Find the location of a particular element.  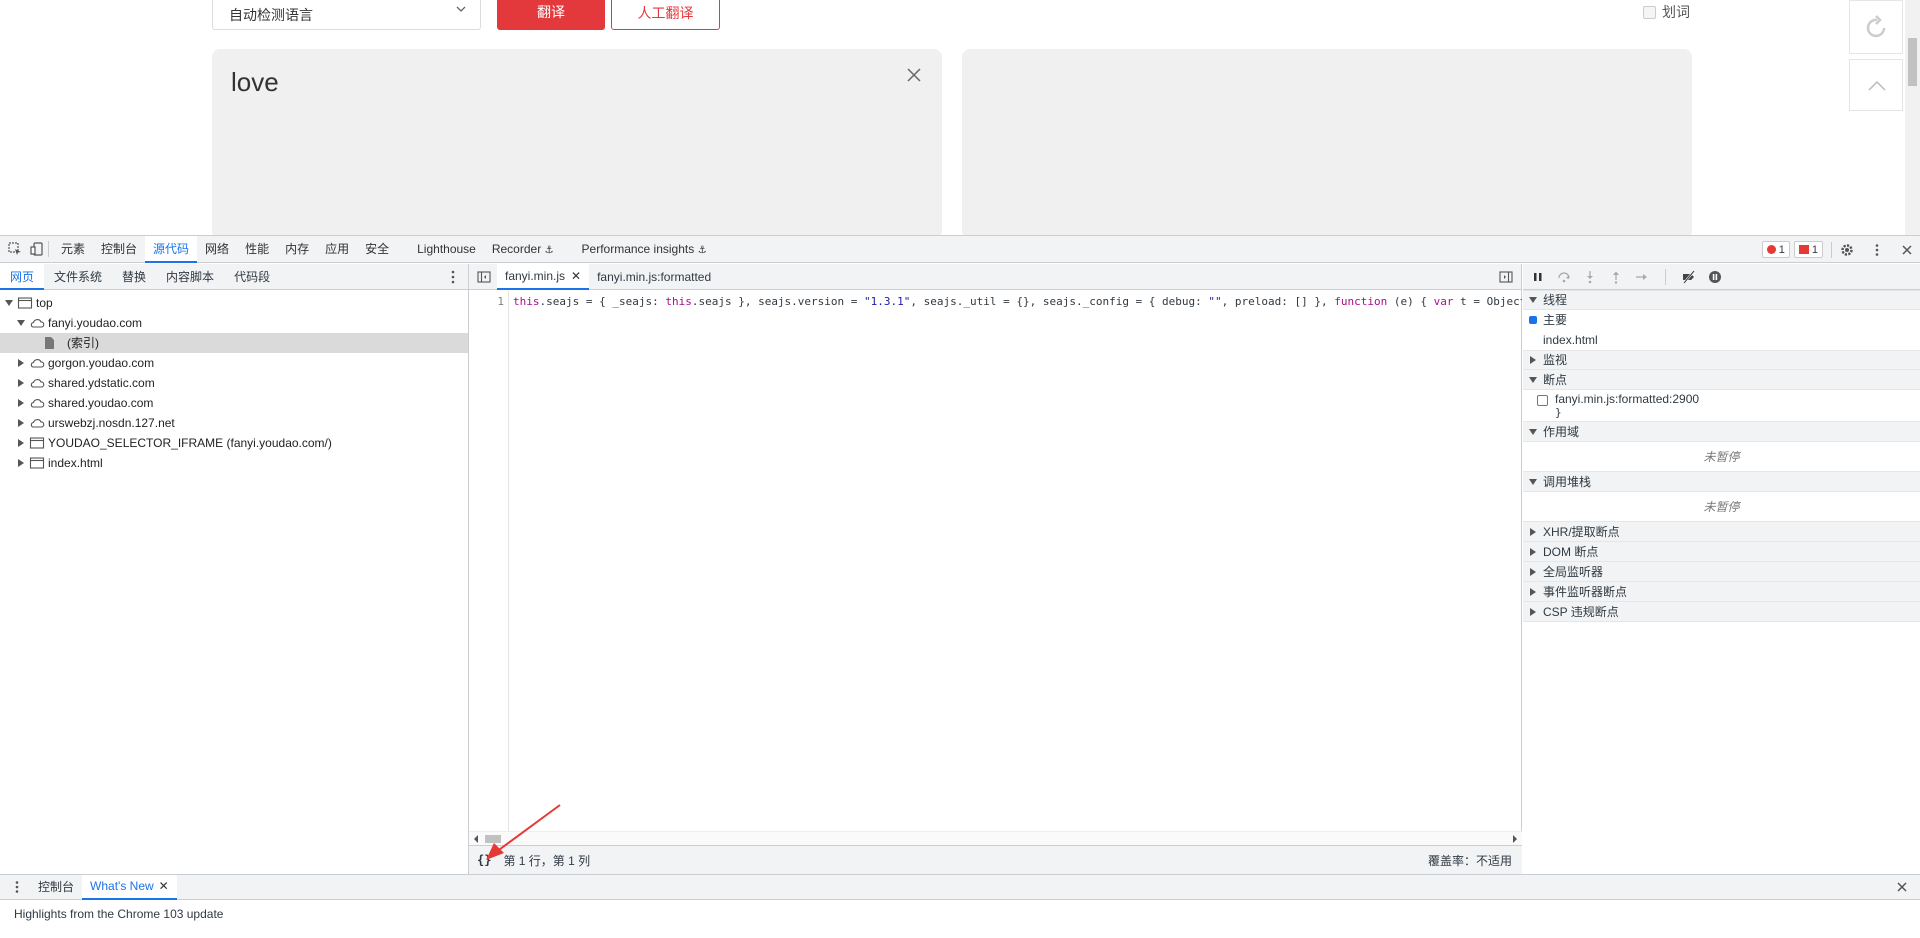

section-watch: 监视 is located at coordinates (1721, 360).